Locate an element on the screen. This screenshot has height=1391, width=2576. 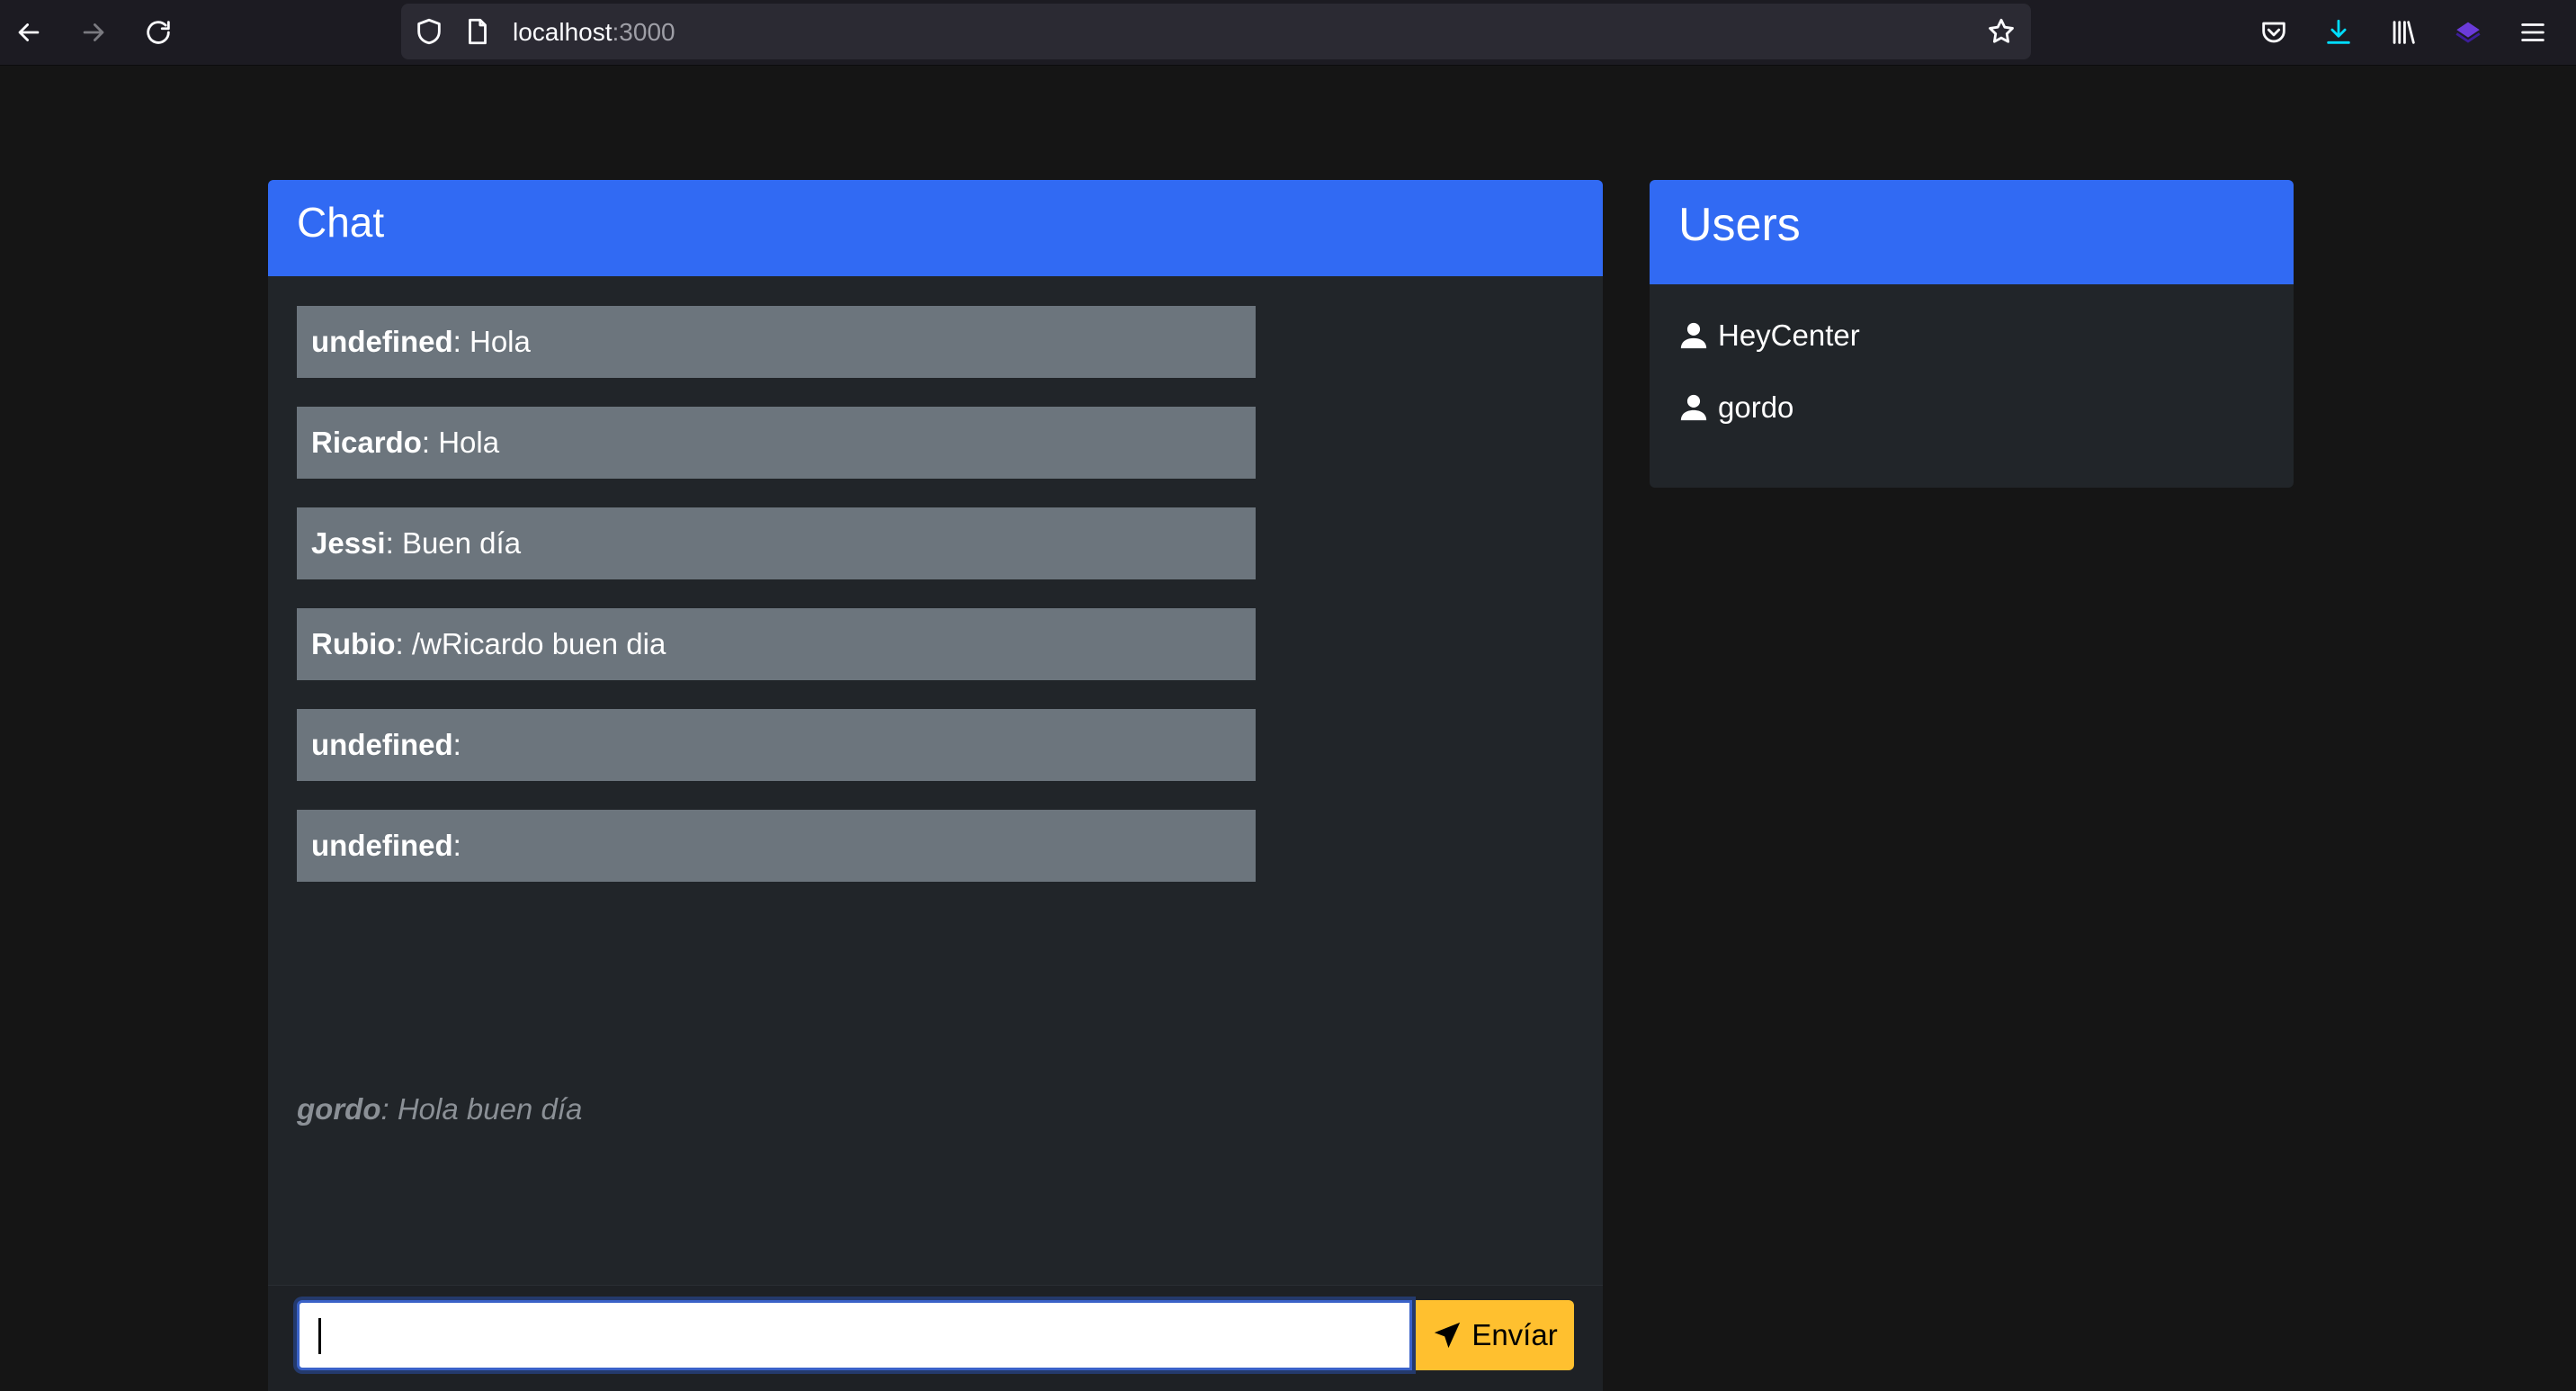
library-icon is located at coordinates (2404, 32).